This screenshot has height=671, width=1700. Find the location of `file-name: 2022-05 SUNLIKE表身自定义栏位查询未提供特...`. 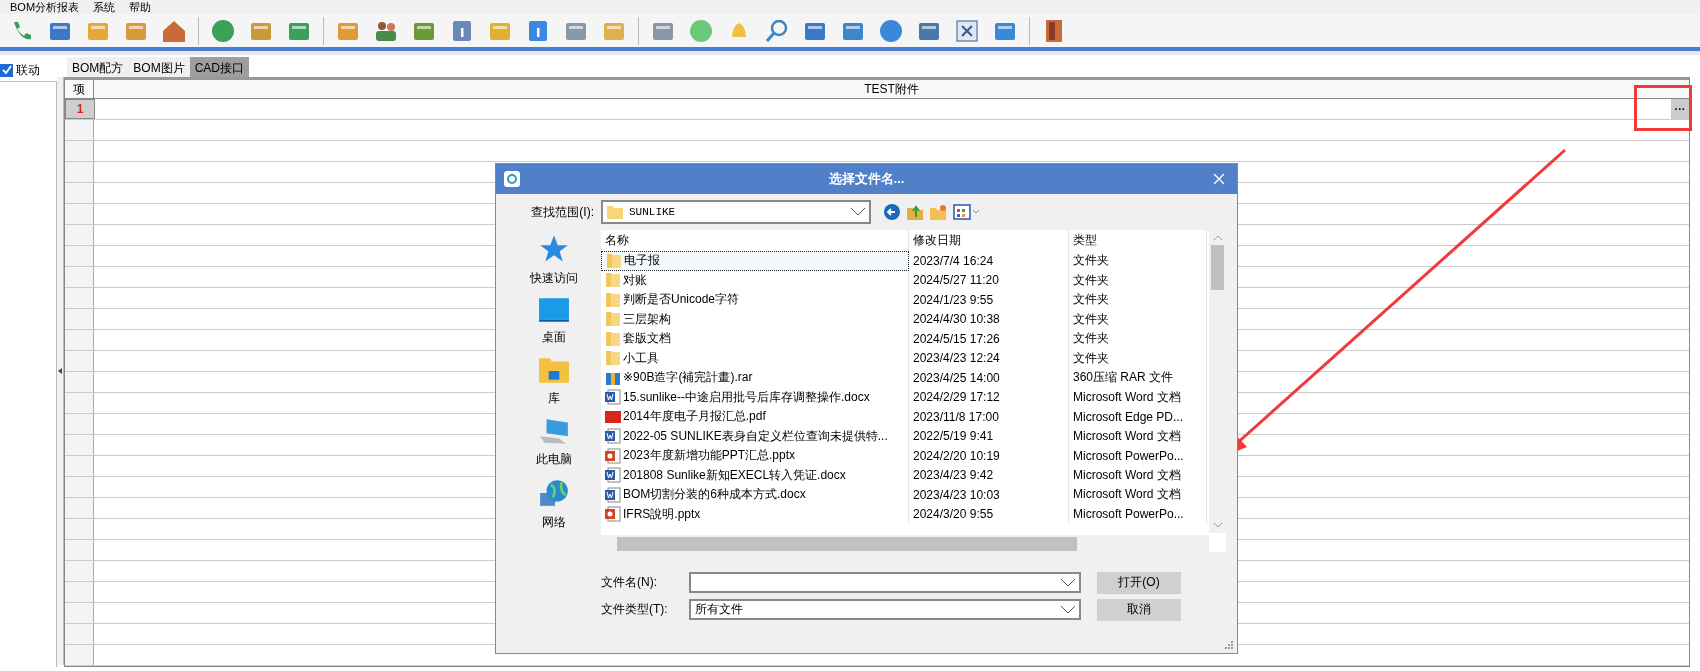

file-name: 2022-05 SUNLIKE表身自定义栏位查询未提供特... is located at coordinates (755, 436).